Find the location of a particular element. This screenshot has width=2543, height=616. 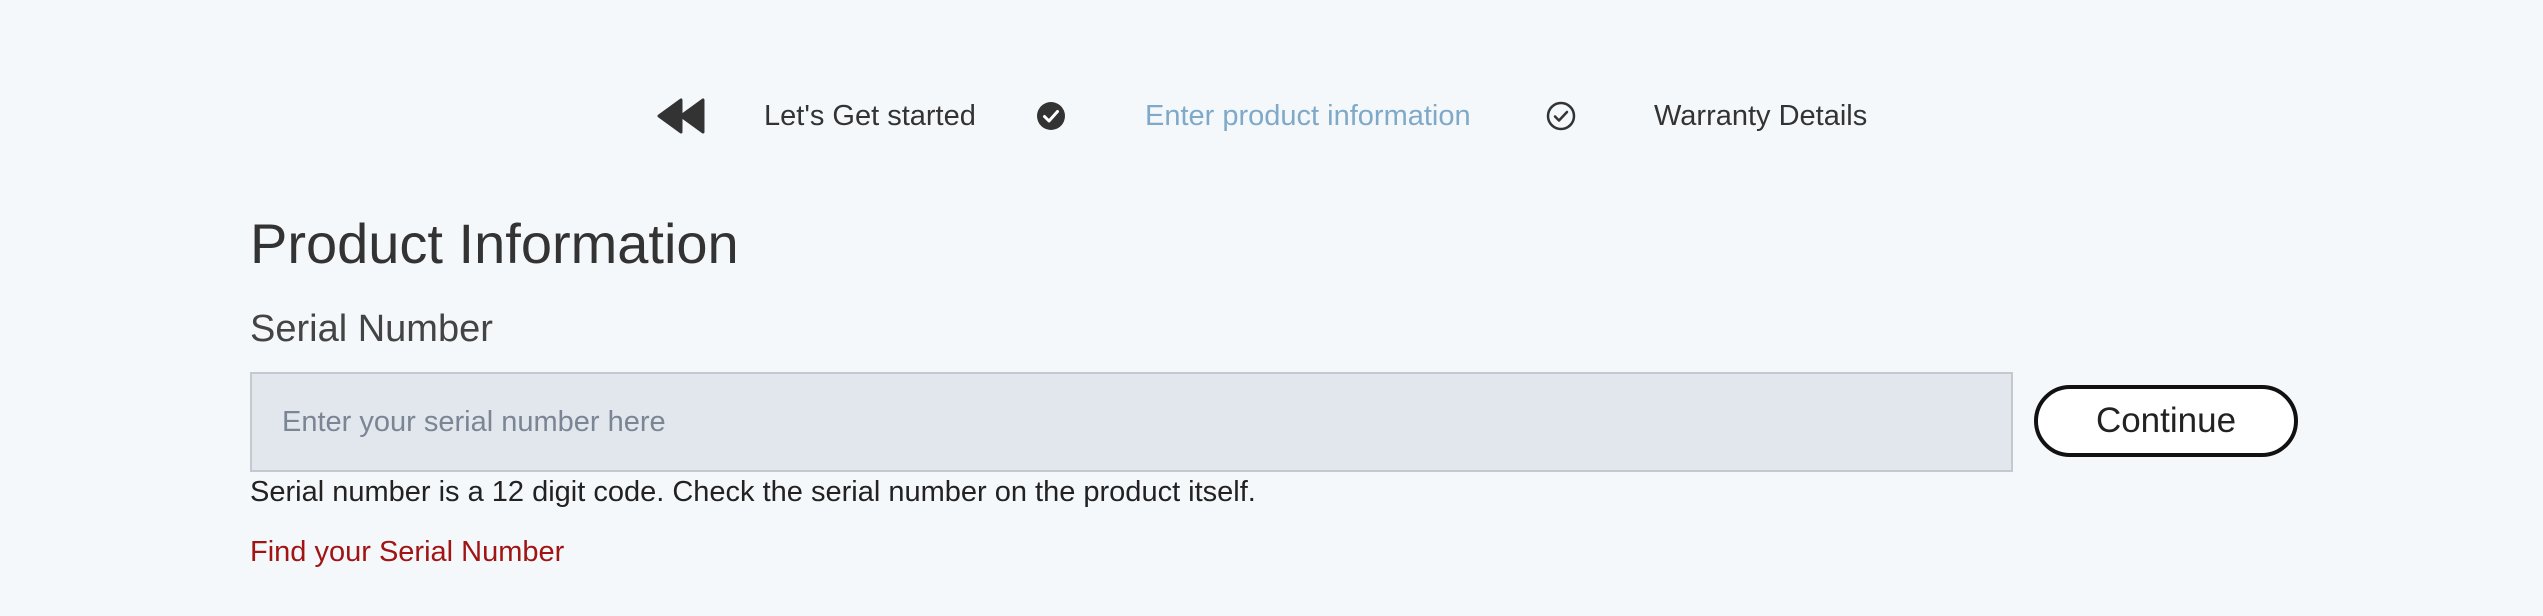

double-chevron-left-icon is located at coordinates (681, 116).